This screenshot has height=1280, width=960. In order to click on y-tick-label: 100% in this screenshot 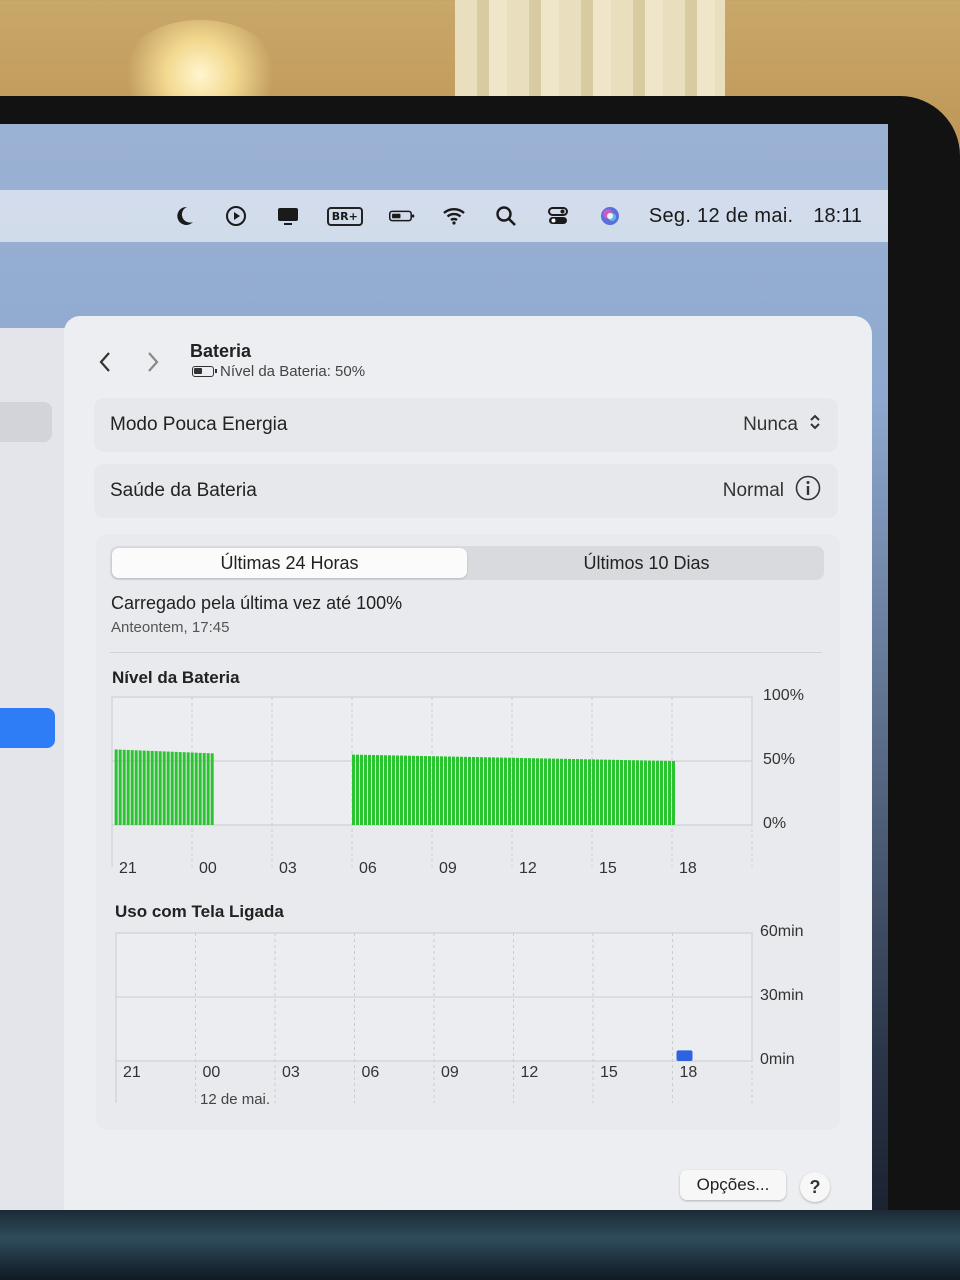, I will do `click(783, 695)`.